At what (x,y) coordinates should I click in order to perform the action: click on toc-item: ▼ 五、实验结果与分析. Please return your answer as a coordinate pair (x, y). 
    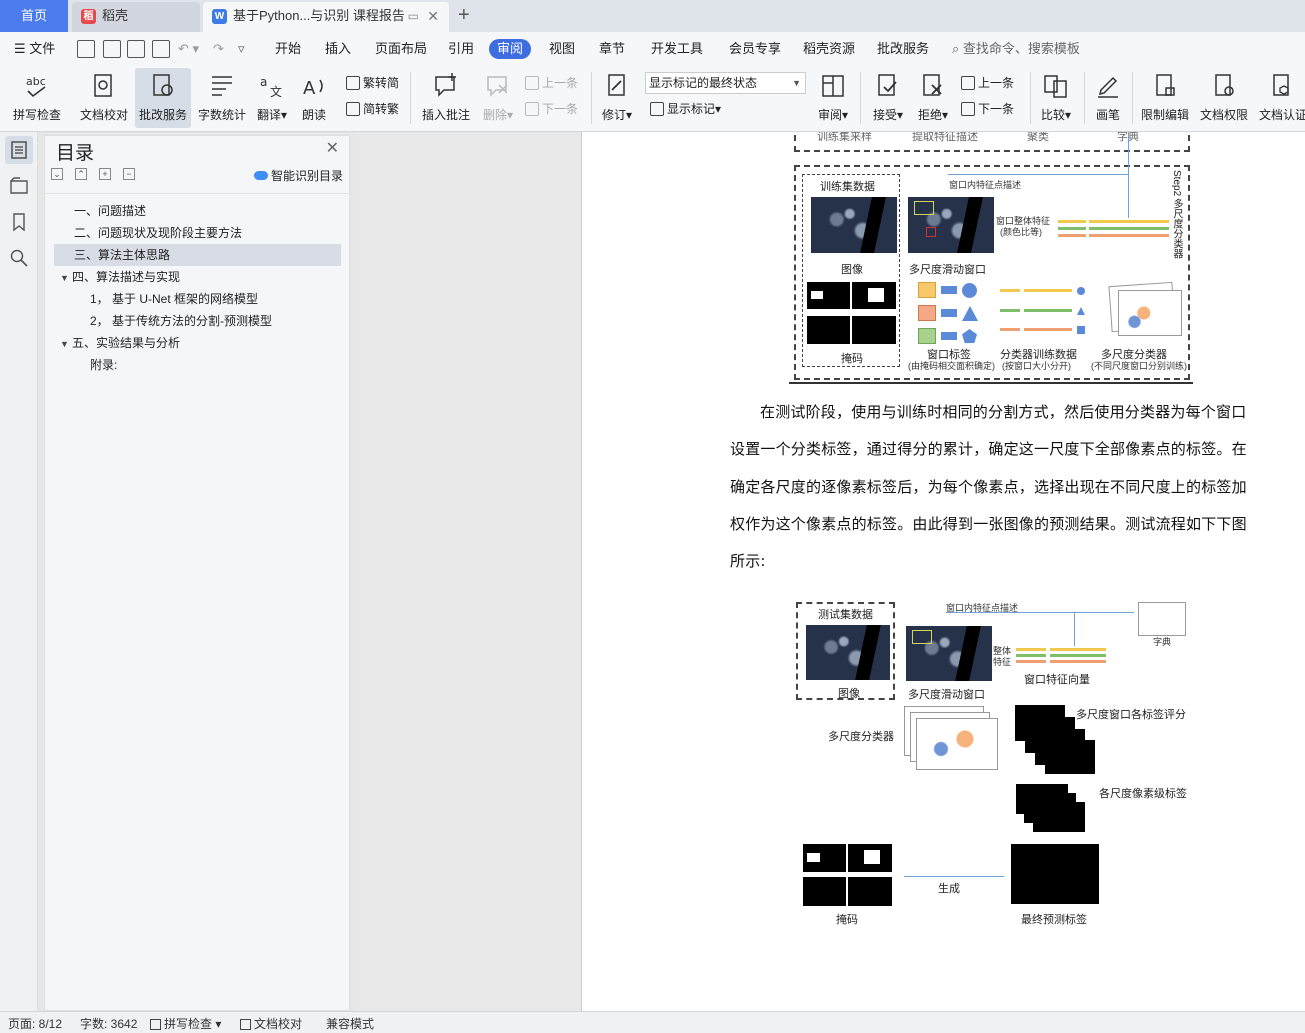
    Looking at the image, I should click on (197, 343).